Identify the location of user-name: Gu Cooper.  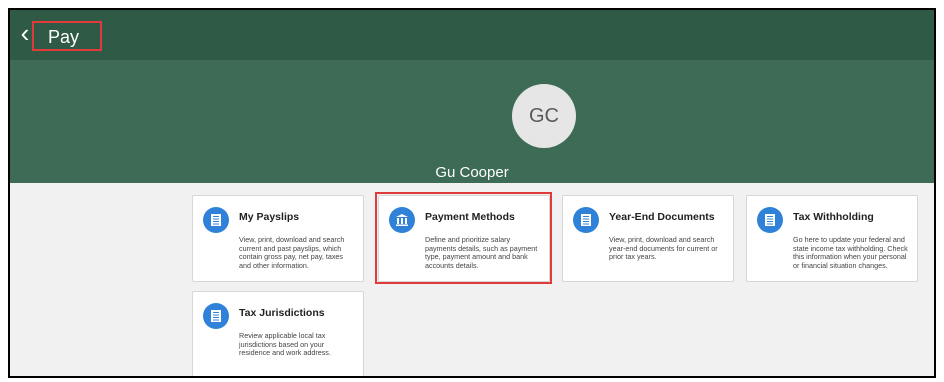
(472, 172).